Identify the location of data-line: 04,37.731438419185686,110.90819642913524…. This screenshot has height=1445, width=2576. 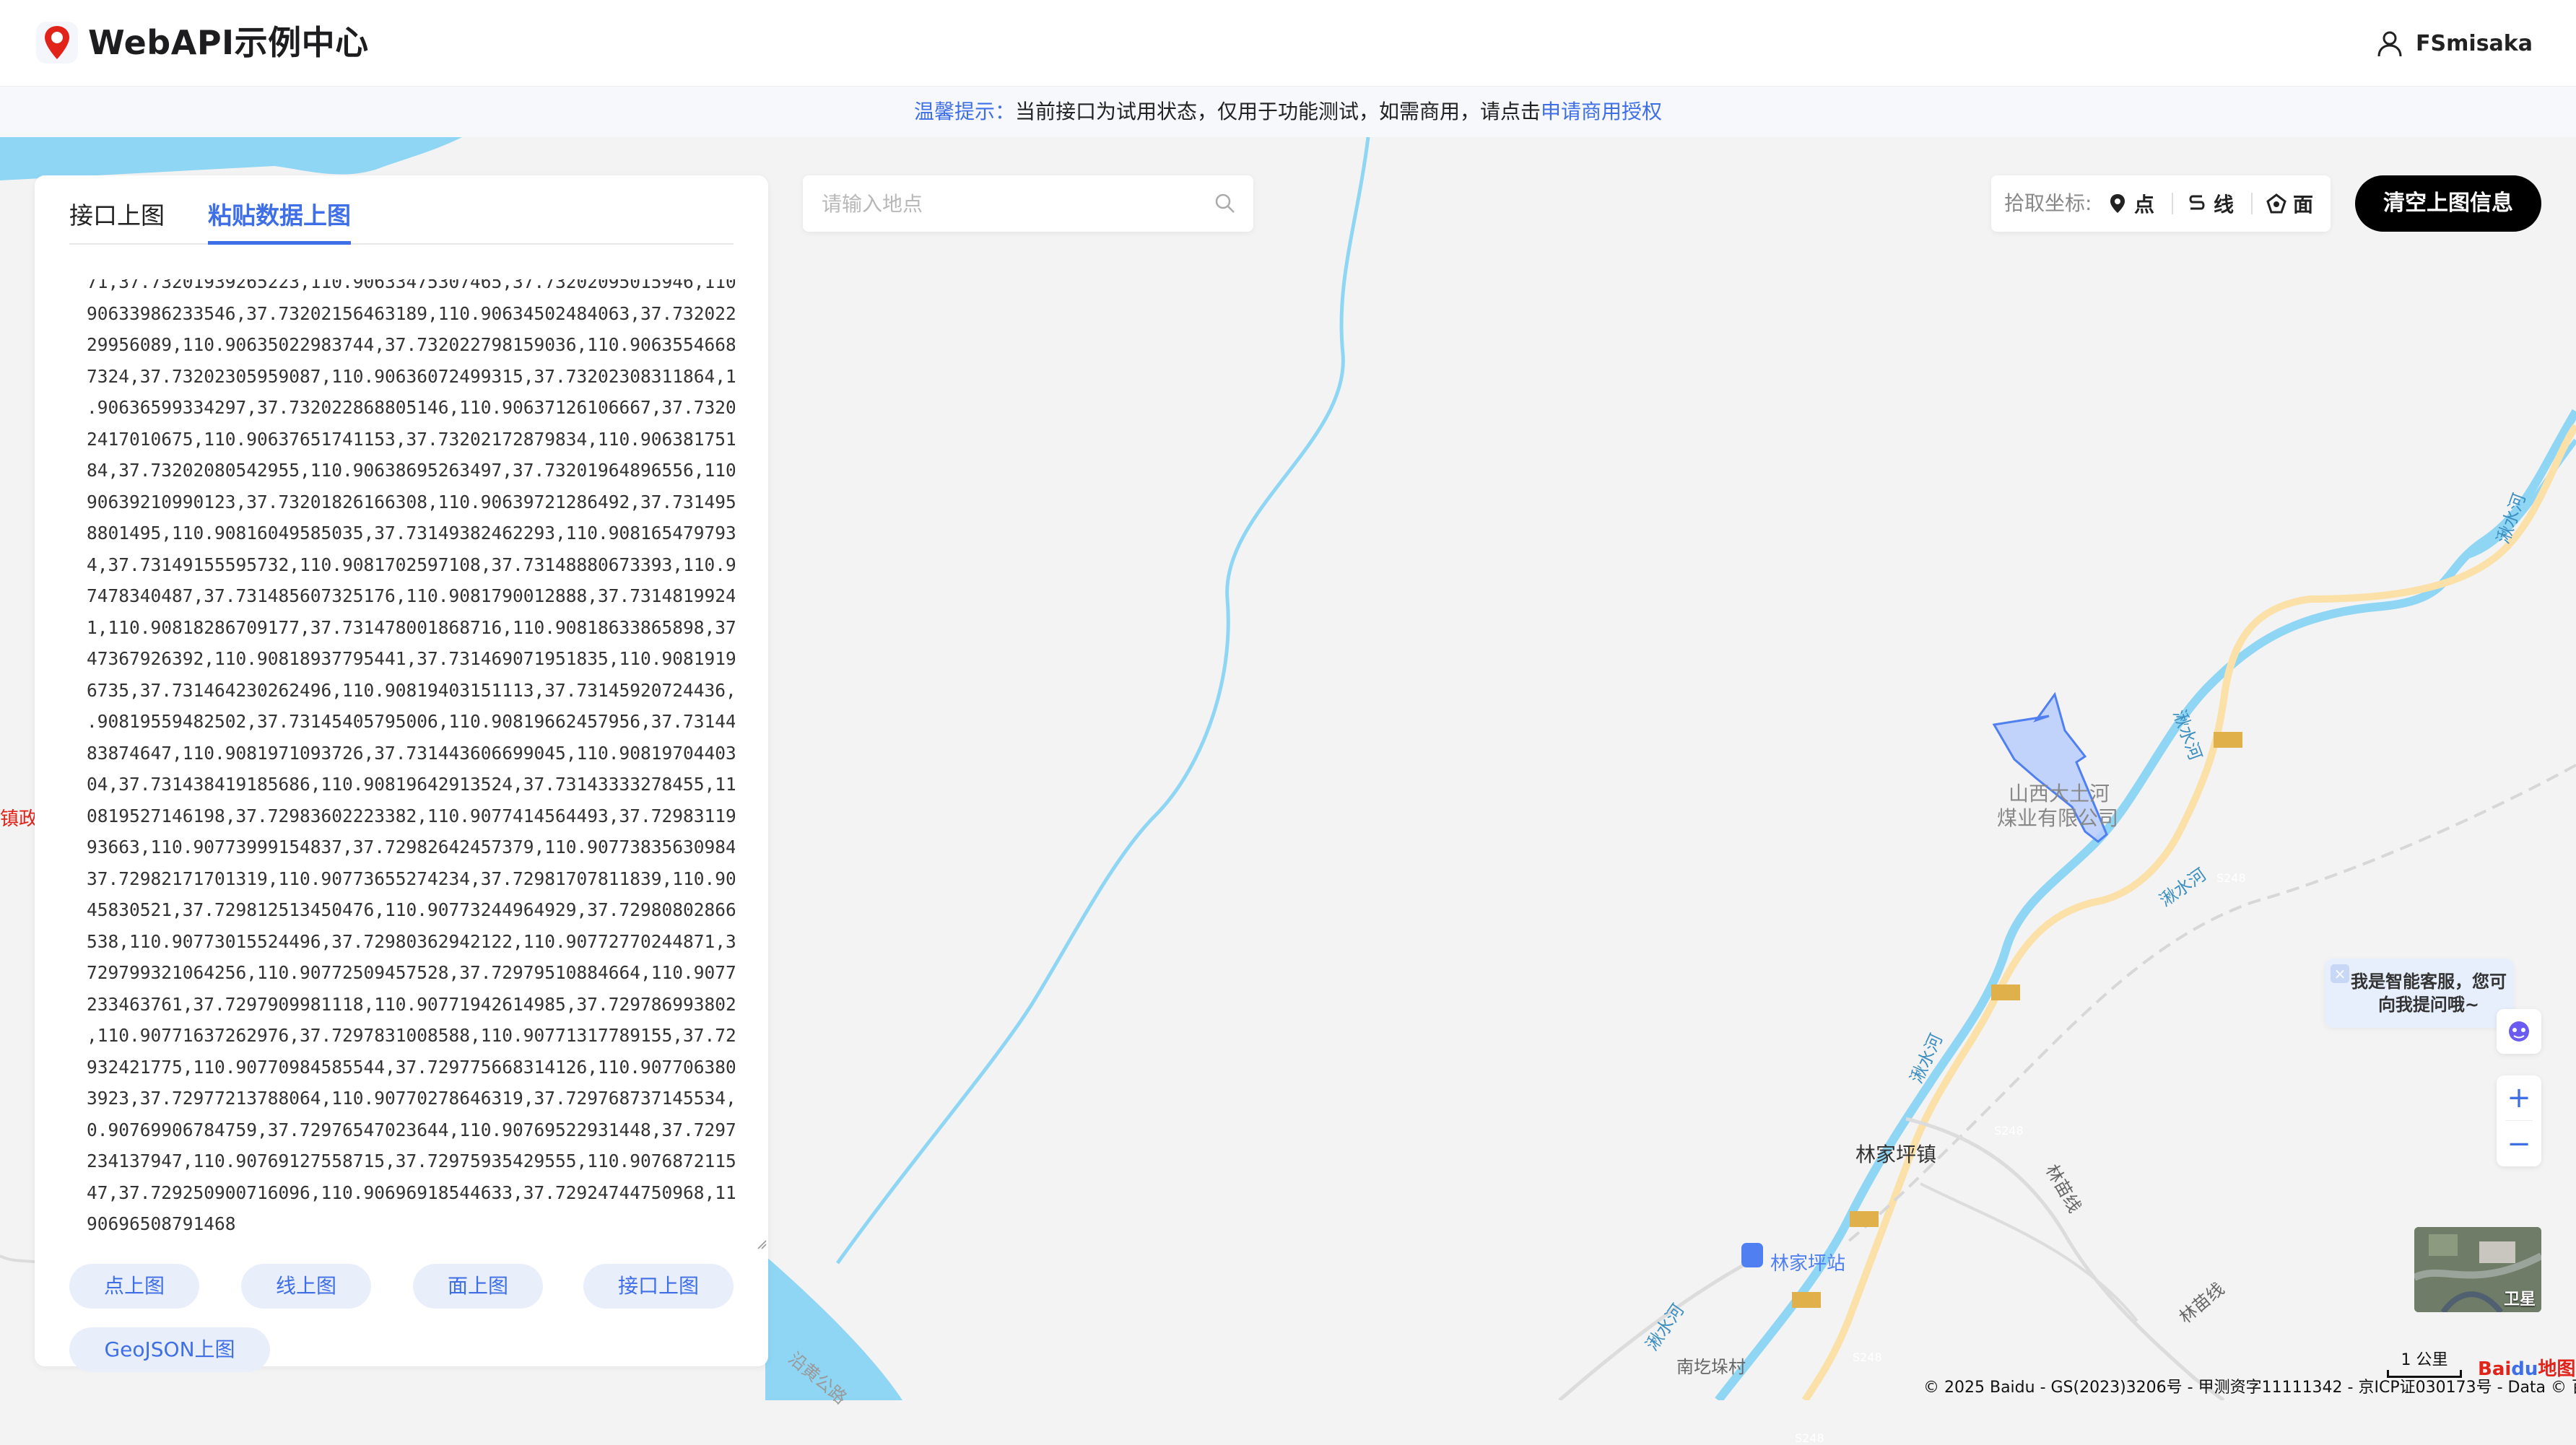
(411, 784).